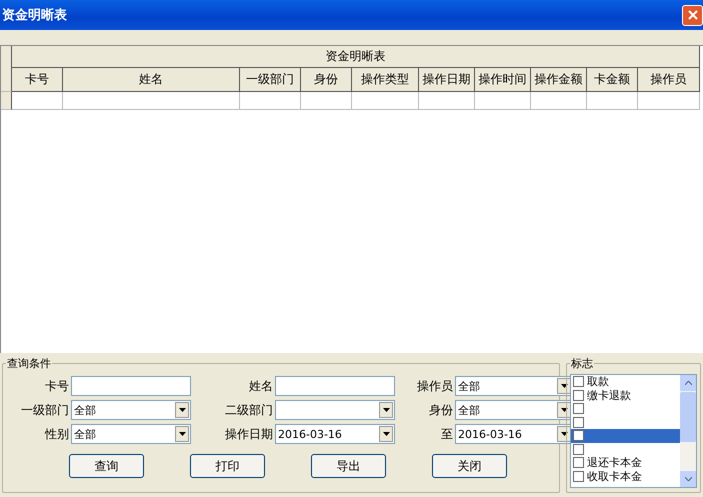 Image resolution: width=703 pixels, height=497 pixels. Describe the element at coordinates (260, 386) in the screenshot. I see `field-label: 姓名` at that location.